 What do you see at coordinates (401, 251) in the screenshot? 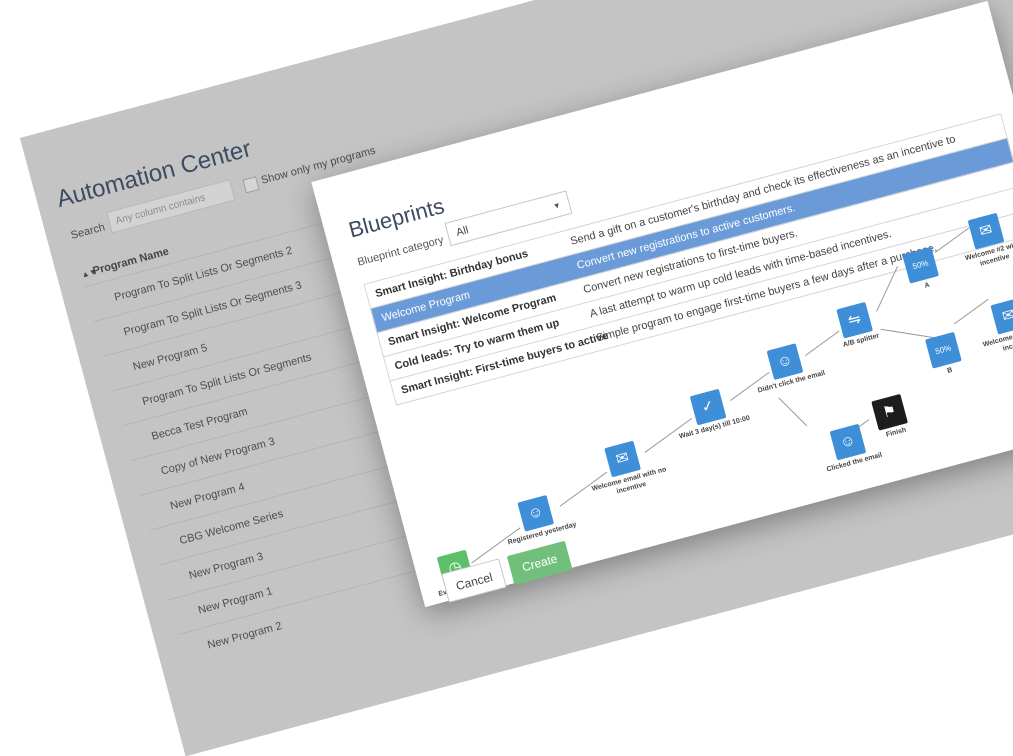
I see `blueprint-category-label: Blueprint category` at bounding box center [401, 251].